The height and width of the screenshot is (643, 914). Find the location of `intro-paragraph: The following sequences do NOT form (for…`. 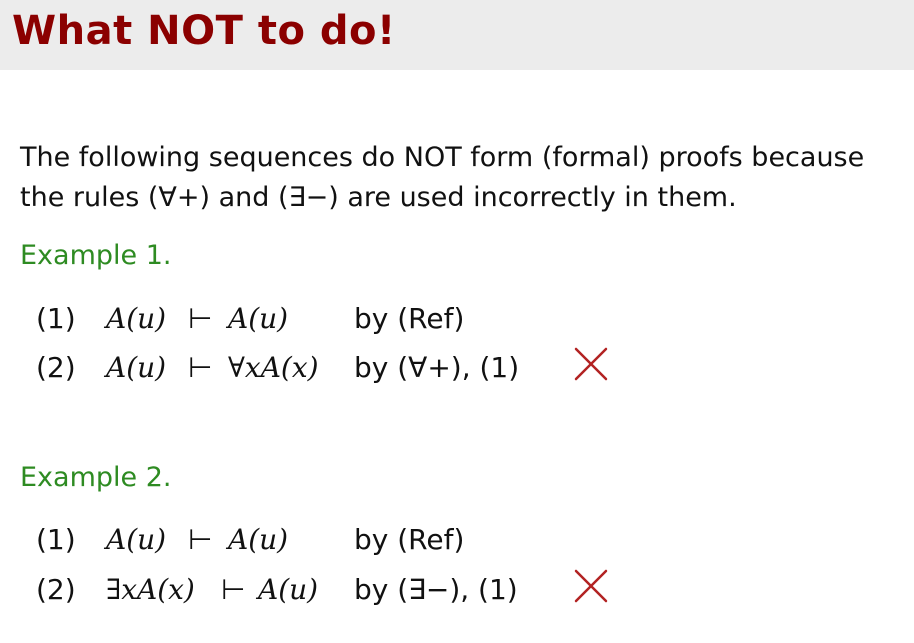

intro-paragraph: The following sequences do NOT form (for… is located at coordinates (442, 177).